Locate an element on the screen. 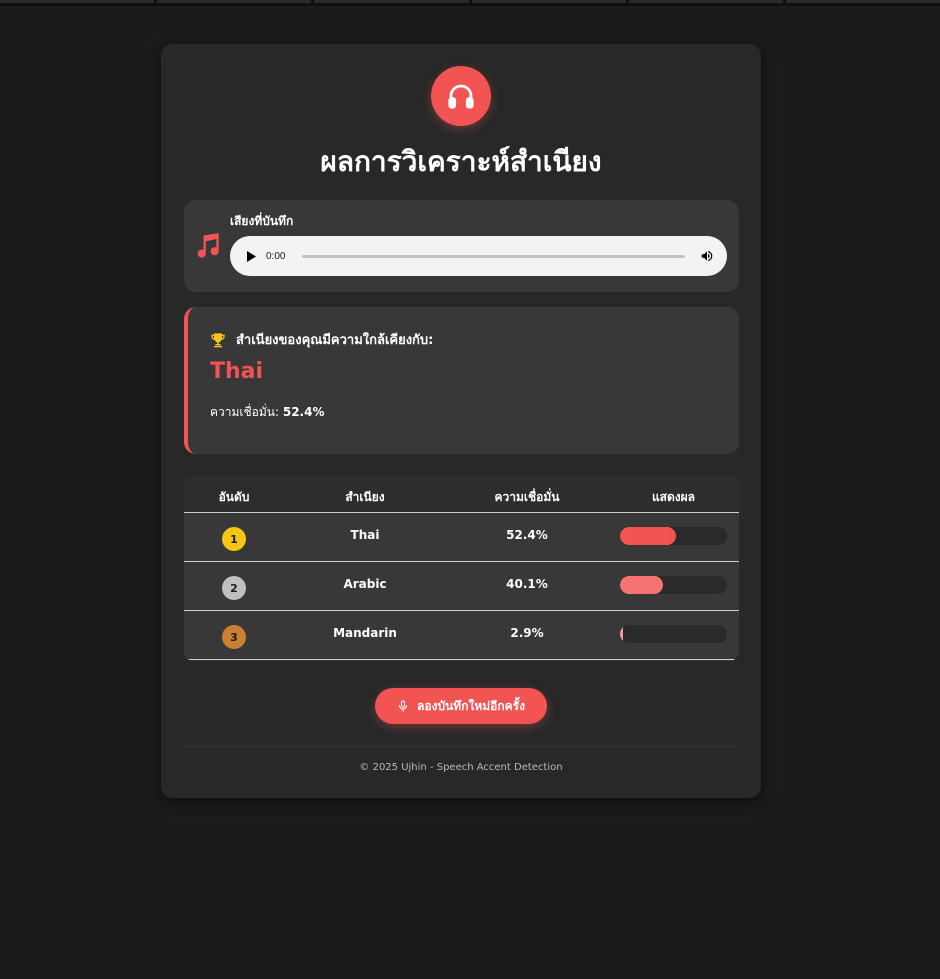 Image resolution: width=940 pixels, height=979 pixels. retry-label: ลองบันทึกใหม่อีกครั้ง is located at coordinates (471, 705).